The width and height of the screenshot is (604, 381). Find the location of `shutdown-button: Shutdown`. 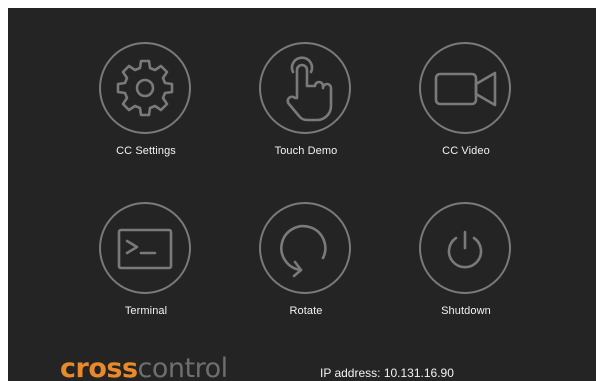

shutdown-button: Shutdown is located at coordinates (466, 272).